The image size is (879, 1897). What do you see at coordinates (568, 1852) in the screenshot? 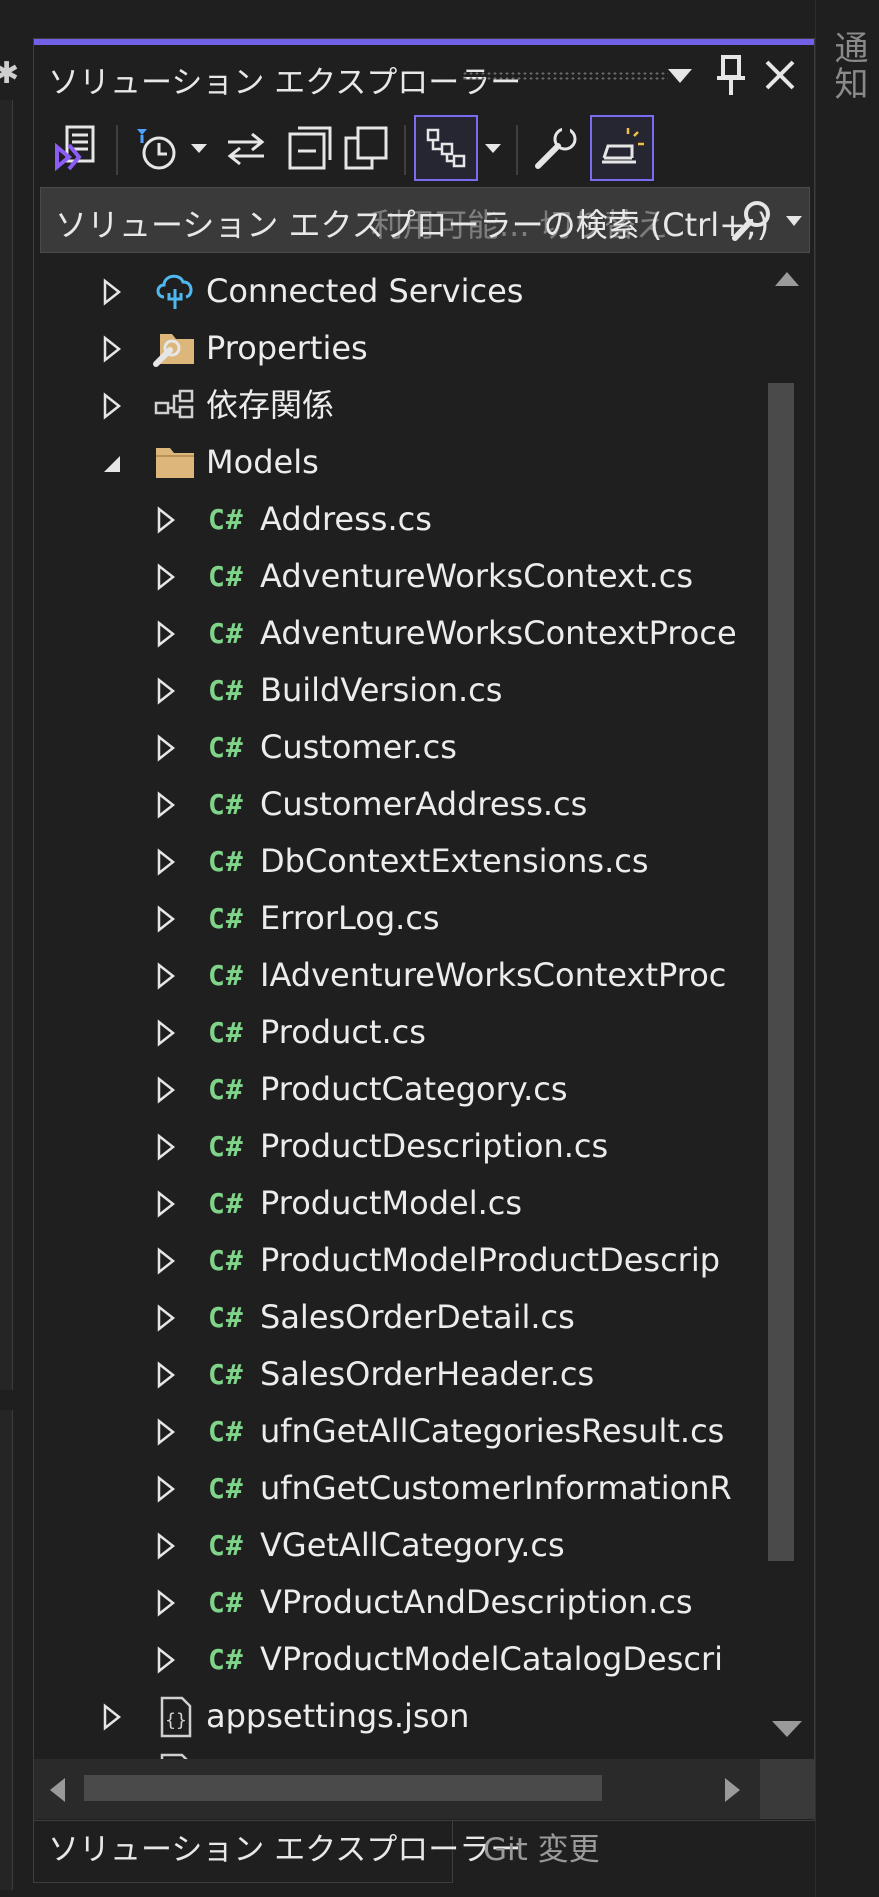
I see `tab-git-changes: Git 変更` at bounding box center [568, 1852].